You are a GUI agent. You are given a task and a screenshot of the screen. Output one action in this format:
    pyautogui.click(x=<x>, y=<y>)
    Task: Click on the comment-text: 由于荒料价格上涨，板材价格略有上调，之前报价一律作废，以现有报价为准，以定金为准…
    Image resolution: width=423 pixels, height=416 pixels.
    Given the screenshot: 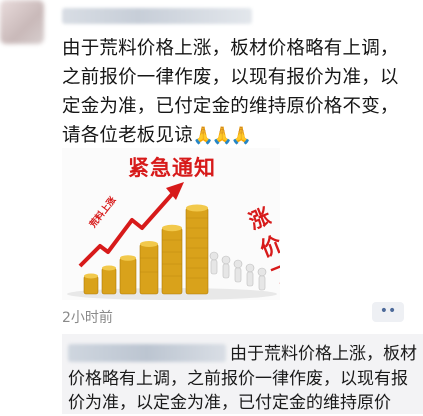 What is the action you would take?
    pyautogui.click(x=242, y=378)
    